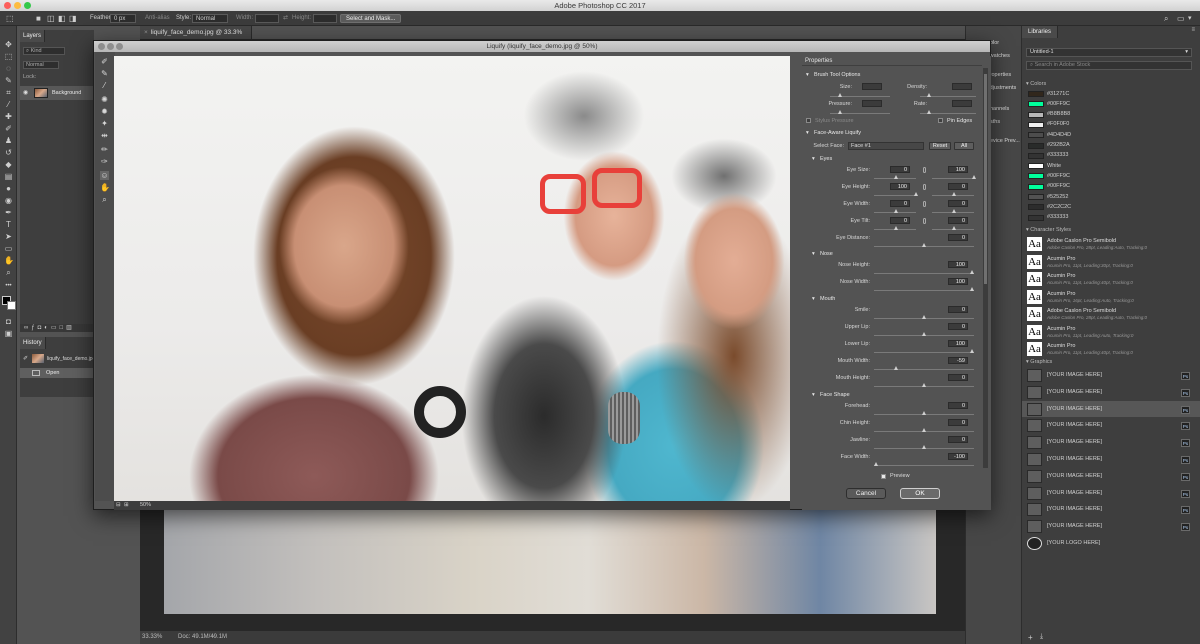 The image size is (1200, 644). Describe the element at coordinates (25, 358) in the screenshot. I see `history-brush-source-icon: ✐` at that location.